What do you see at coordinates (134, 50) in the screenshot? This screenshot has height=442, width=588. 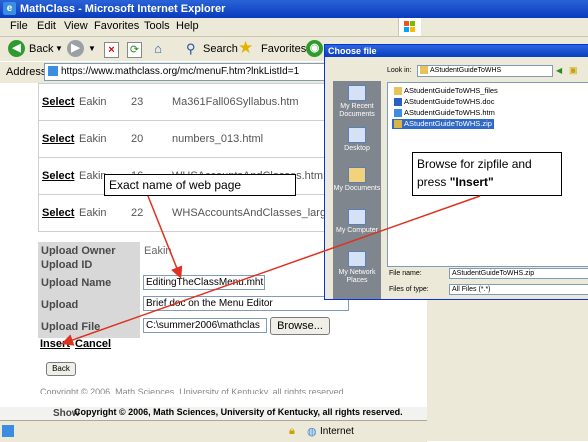 I see `refresh-icon: ⟳` at bounding box center [134, 50].